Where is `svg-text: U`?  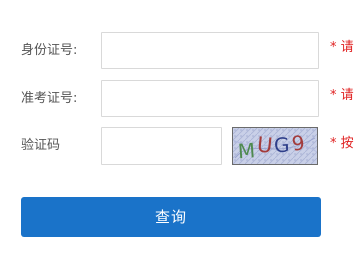 svg-text: U is located at coordinates (265, 144).